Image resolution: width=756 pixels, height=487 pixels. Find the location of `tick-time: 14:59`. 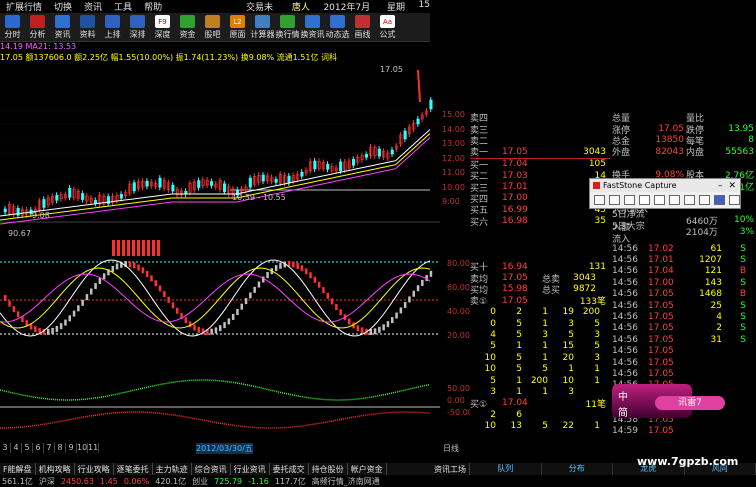

tick-time: 14:59 is located at coordinates (625, 430).